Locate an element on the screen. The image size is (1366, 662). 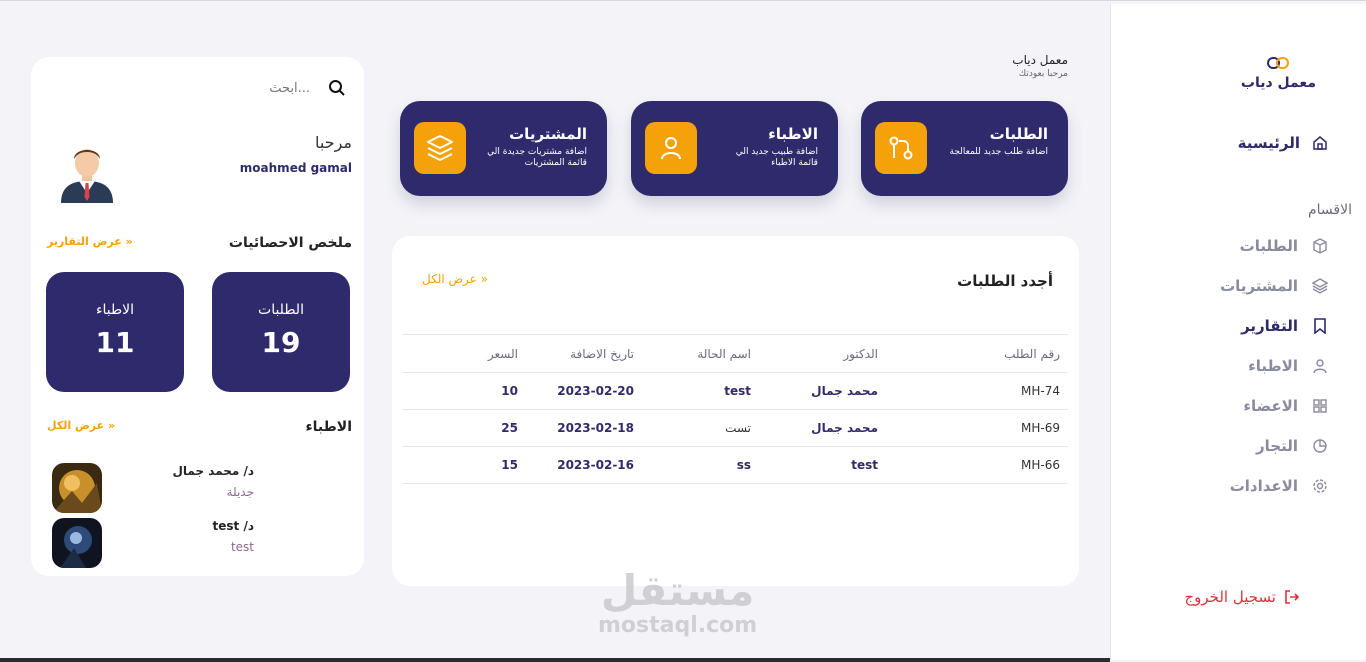
latest-orders-title: أجدد الطلبات is located at coordinates (1005, 281).